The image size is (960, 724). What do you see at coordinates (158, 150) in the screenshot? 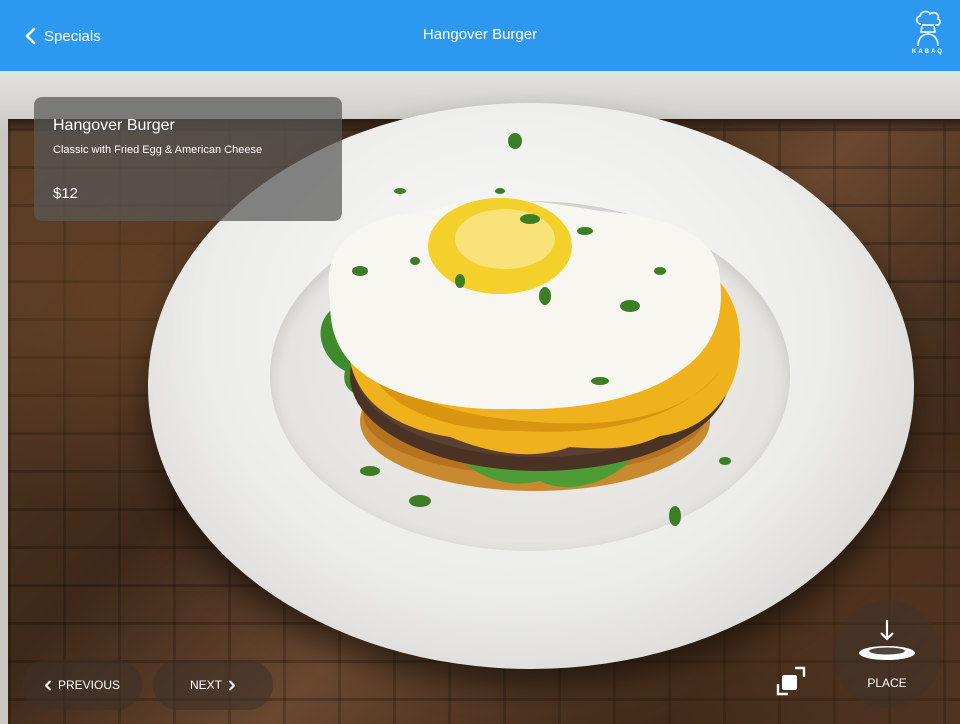
I see `item-description: Classic with Fried Egg & American Cheese` at bounding box center [158, 150].